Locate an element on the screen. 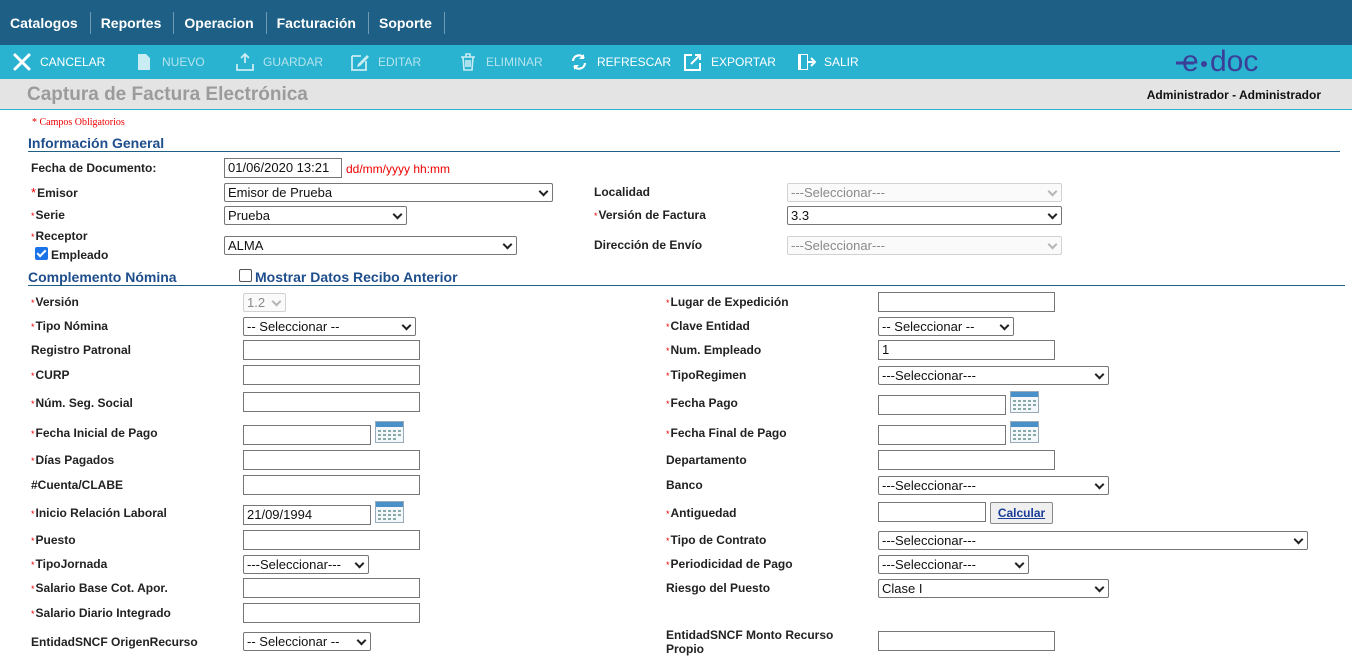 The width and height of the screenshot is (1352, 657). required-fields-note: * Campos Obligatorios is located at coordinates (78, 122).